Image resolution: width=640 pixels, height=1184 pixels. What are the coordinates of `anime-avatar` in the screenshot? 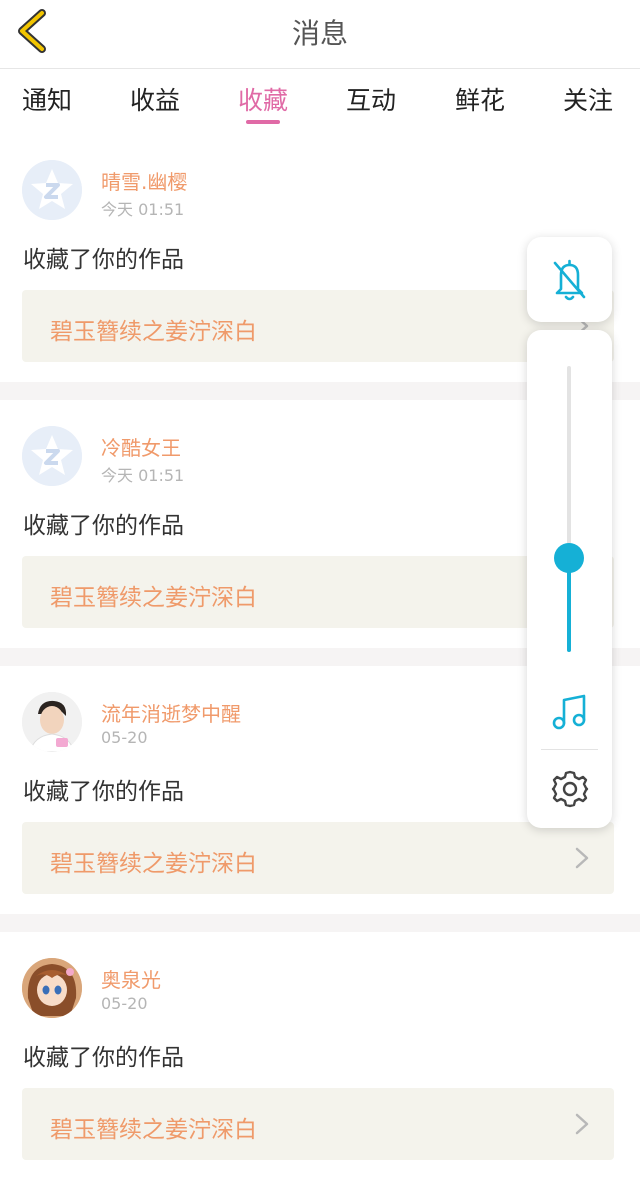 It's located at (52, 988).